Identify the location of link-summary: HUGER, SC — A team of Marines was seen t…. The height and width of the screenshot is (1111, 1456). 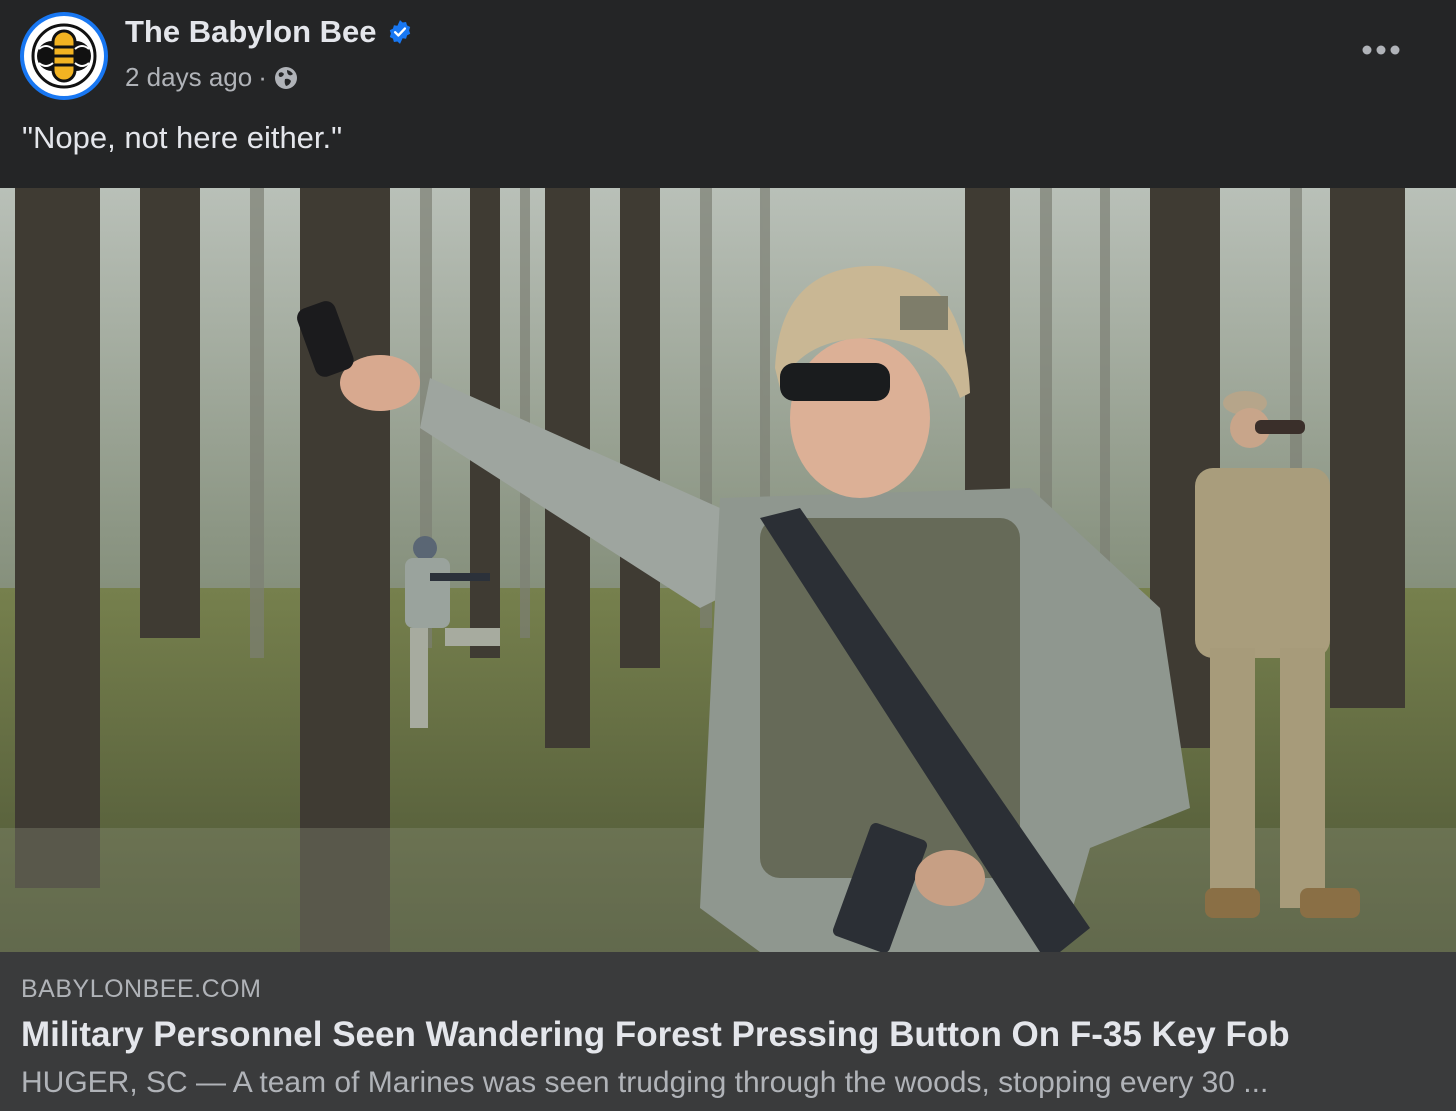
(721, 1083).